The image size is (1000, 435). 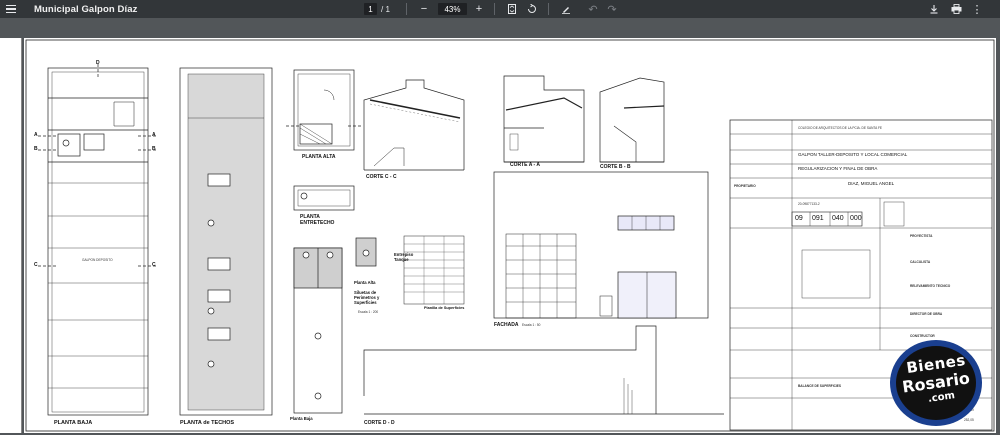 I want to click on label-corte-aa: CORTE A - A, so click(x=525, y=165).